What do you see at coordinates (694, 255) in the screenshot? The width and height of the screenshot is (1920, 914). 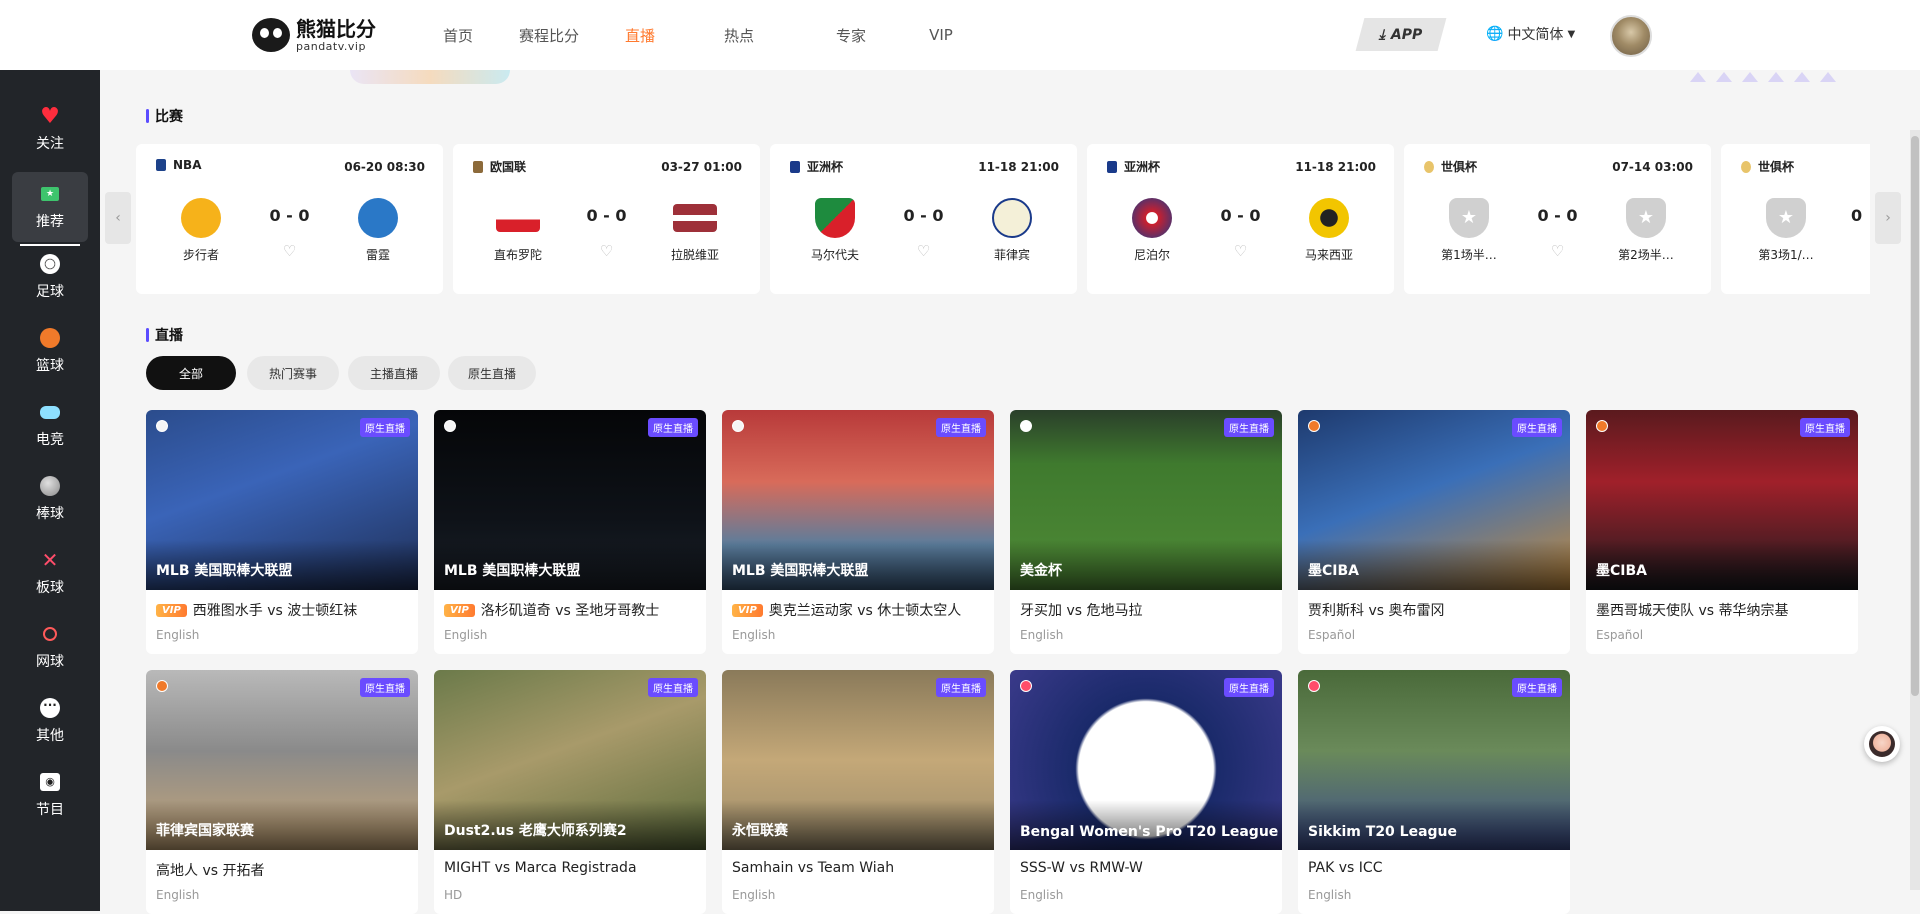 I see `away-team: 拉脱维亚` at bounding box center [694, 255].